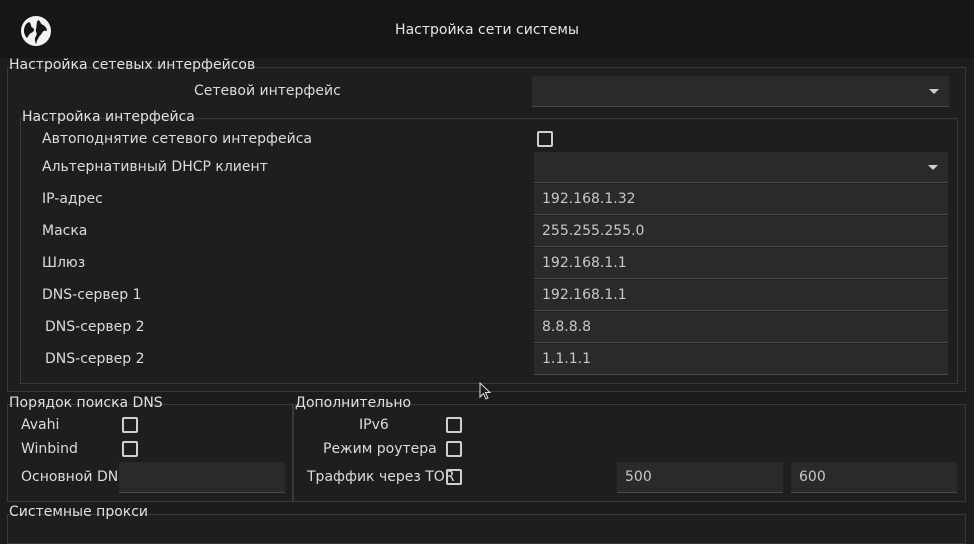  What do you see at coordinates (177, 139) in the screenshot?
I see `autostart-label: Автоподнятие сетевого интерфейса` at bounding box center [177, 139].